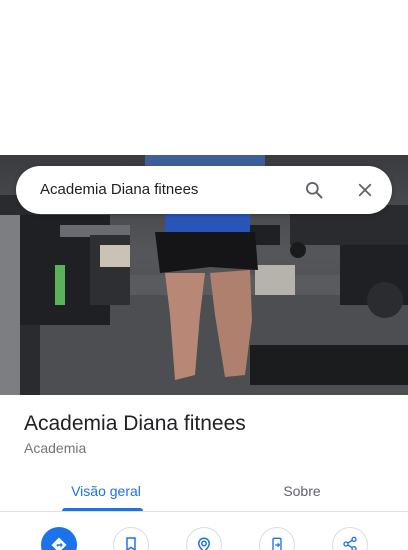 Image resolution: width=408 pixels, height=550 pixels. Describe the element at coordinates (131, 543) in the screenshot. I see `bookmark-icon` at that location.